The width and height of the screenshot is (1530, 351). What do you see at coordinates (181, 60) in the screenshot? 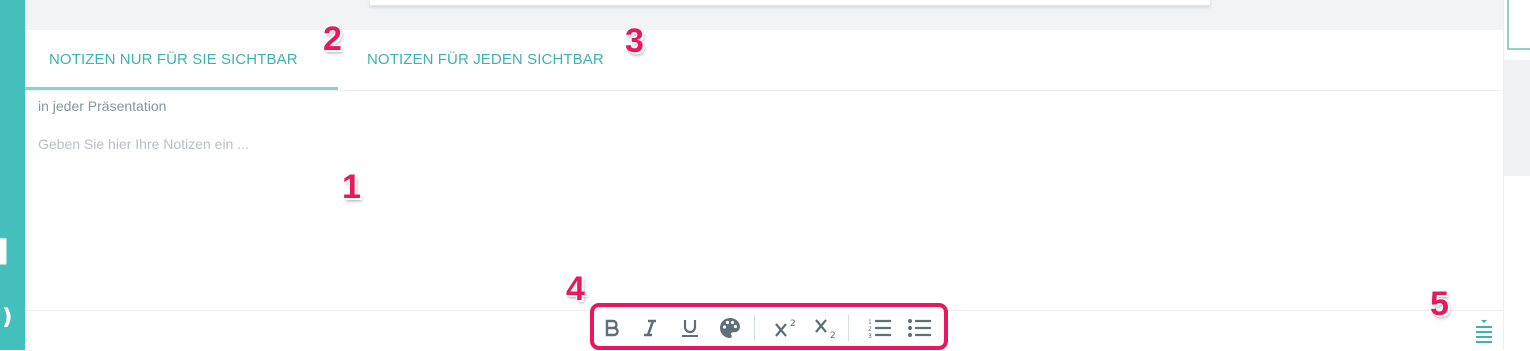
I see `tab-private-notes: NOTIZEN NUR FÜR SIE SICHTBAR` at bounding box center [181, 60].